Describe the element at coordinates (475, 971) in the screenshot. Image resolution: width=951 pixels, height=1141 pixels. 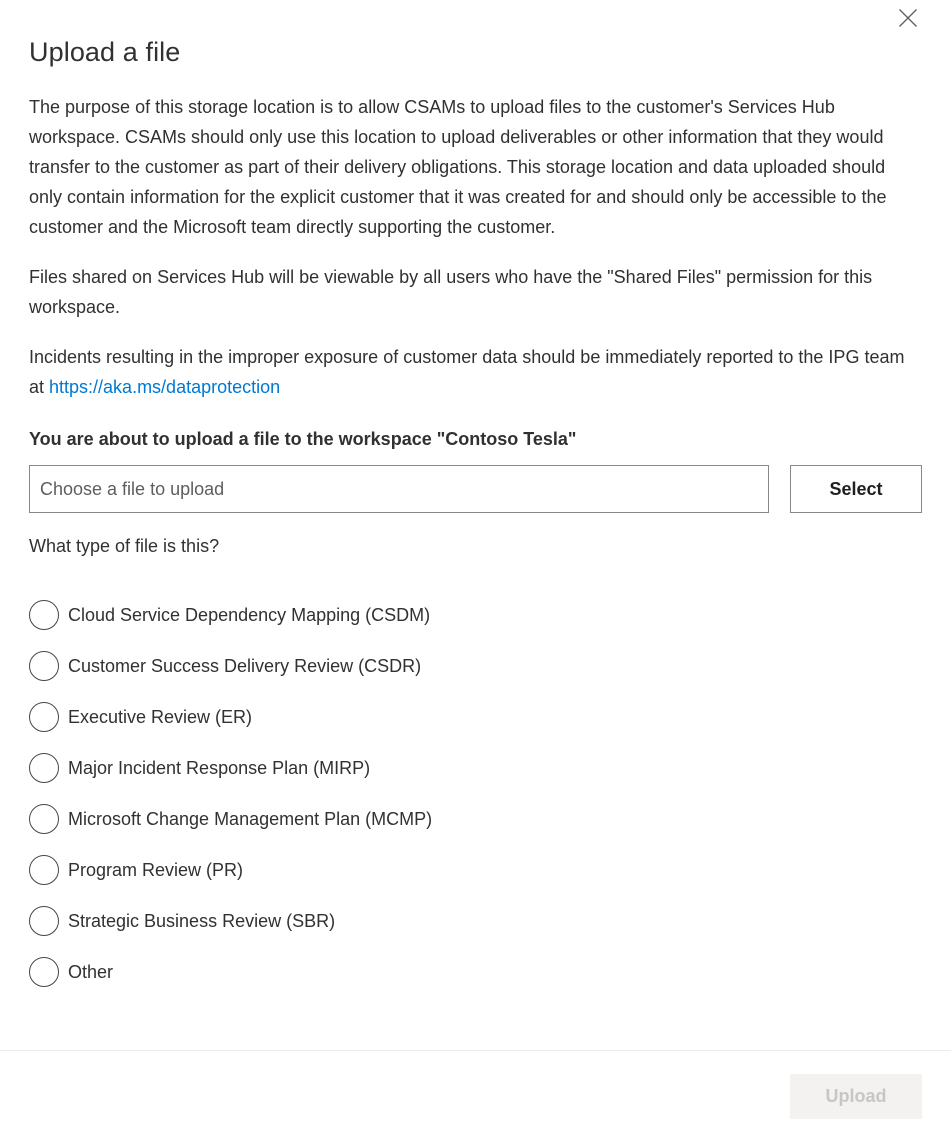
I see `radio-option-other: Other` at that location.